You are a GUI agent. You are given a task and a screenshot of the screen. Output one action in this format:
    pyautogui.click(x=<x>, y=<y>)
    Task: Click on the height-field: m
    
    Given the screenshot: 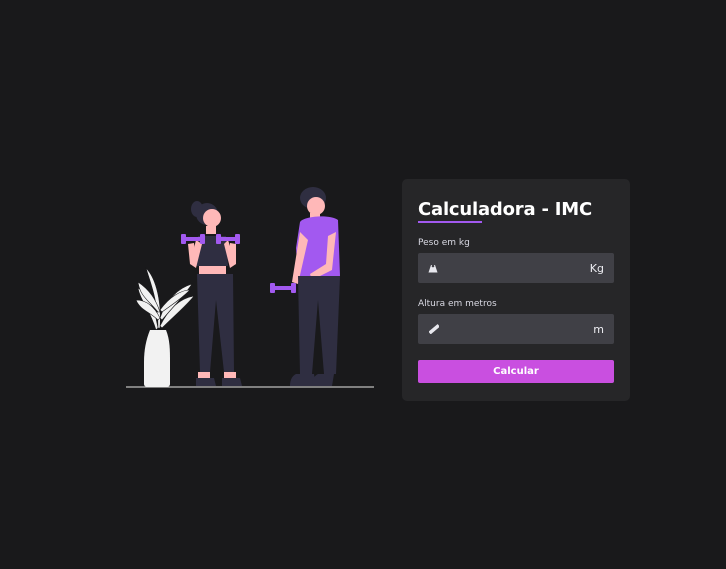 What is the action you would take?
    pyautogui.click(x=516, y=329)
    